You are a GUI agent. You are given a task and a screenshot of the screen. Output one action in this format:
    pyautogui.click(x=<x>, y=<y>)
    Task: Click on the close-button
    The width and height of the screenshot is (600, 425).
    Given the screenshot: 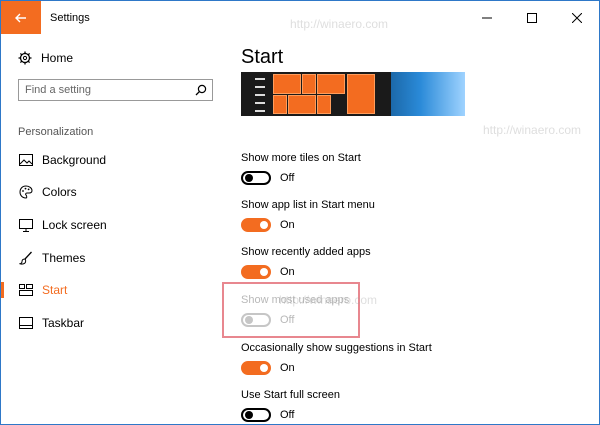 What is the action you would take?
    pyautogui.click(x=576, y=17)
    